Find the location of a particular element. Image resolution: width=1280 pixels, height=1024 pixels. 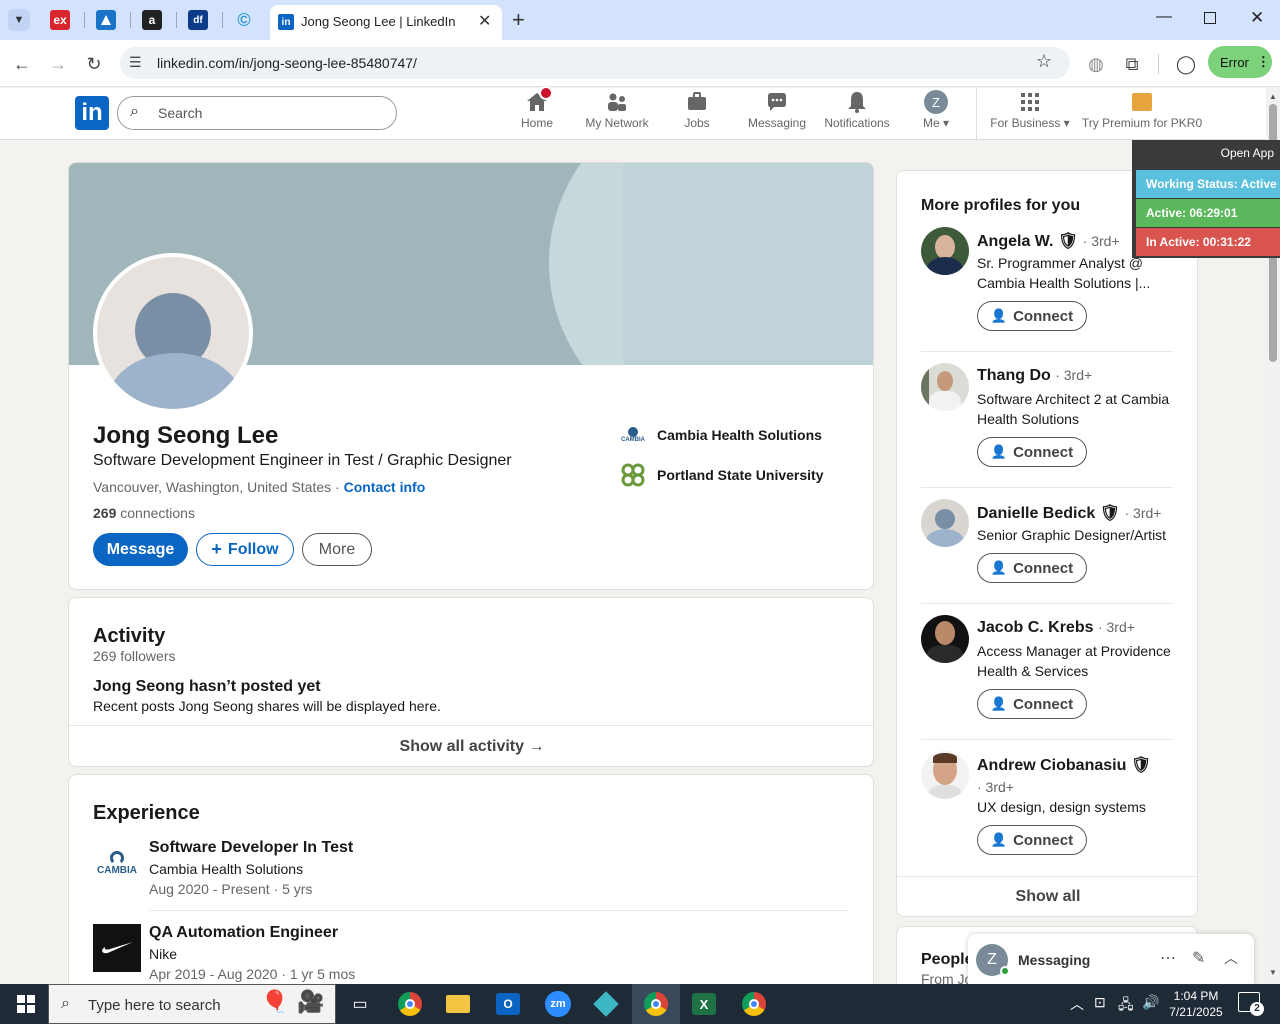

profile-error-chip: Error ⋮ is located at coordinates (1240, 62).